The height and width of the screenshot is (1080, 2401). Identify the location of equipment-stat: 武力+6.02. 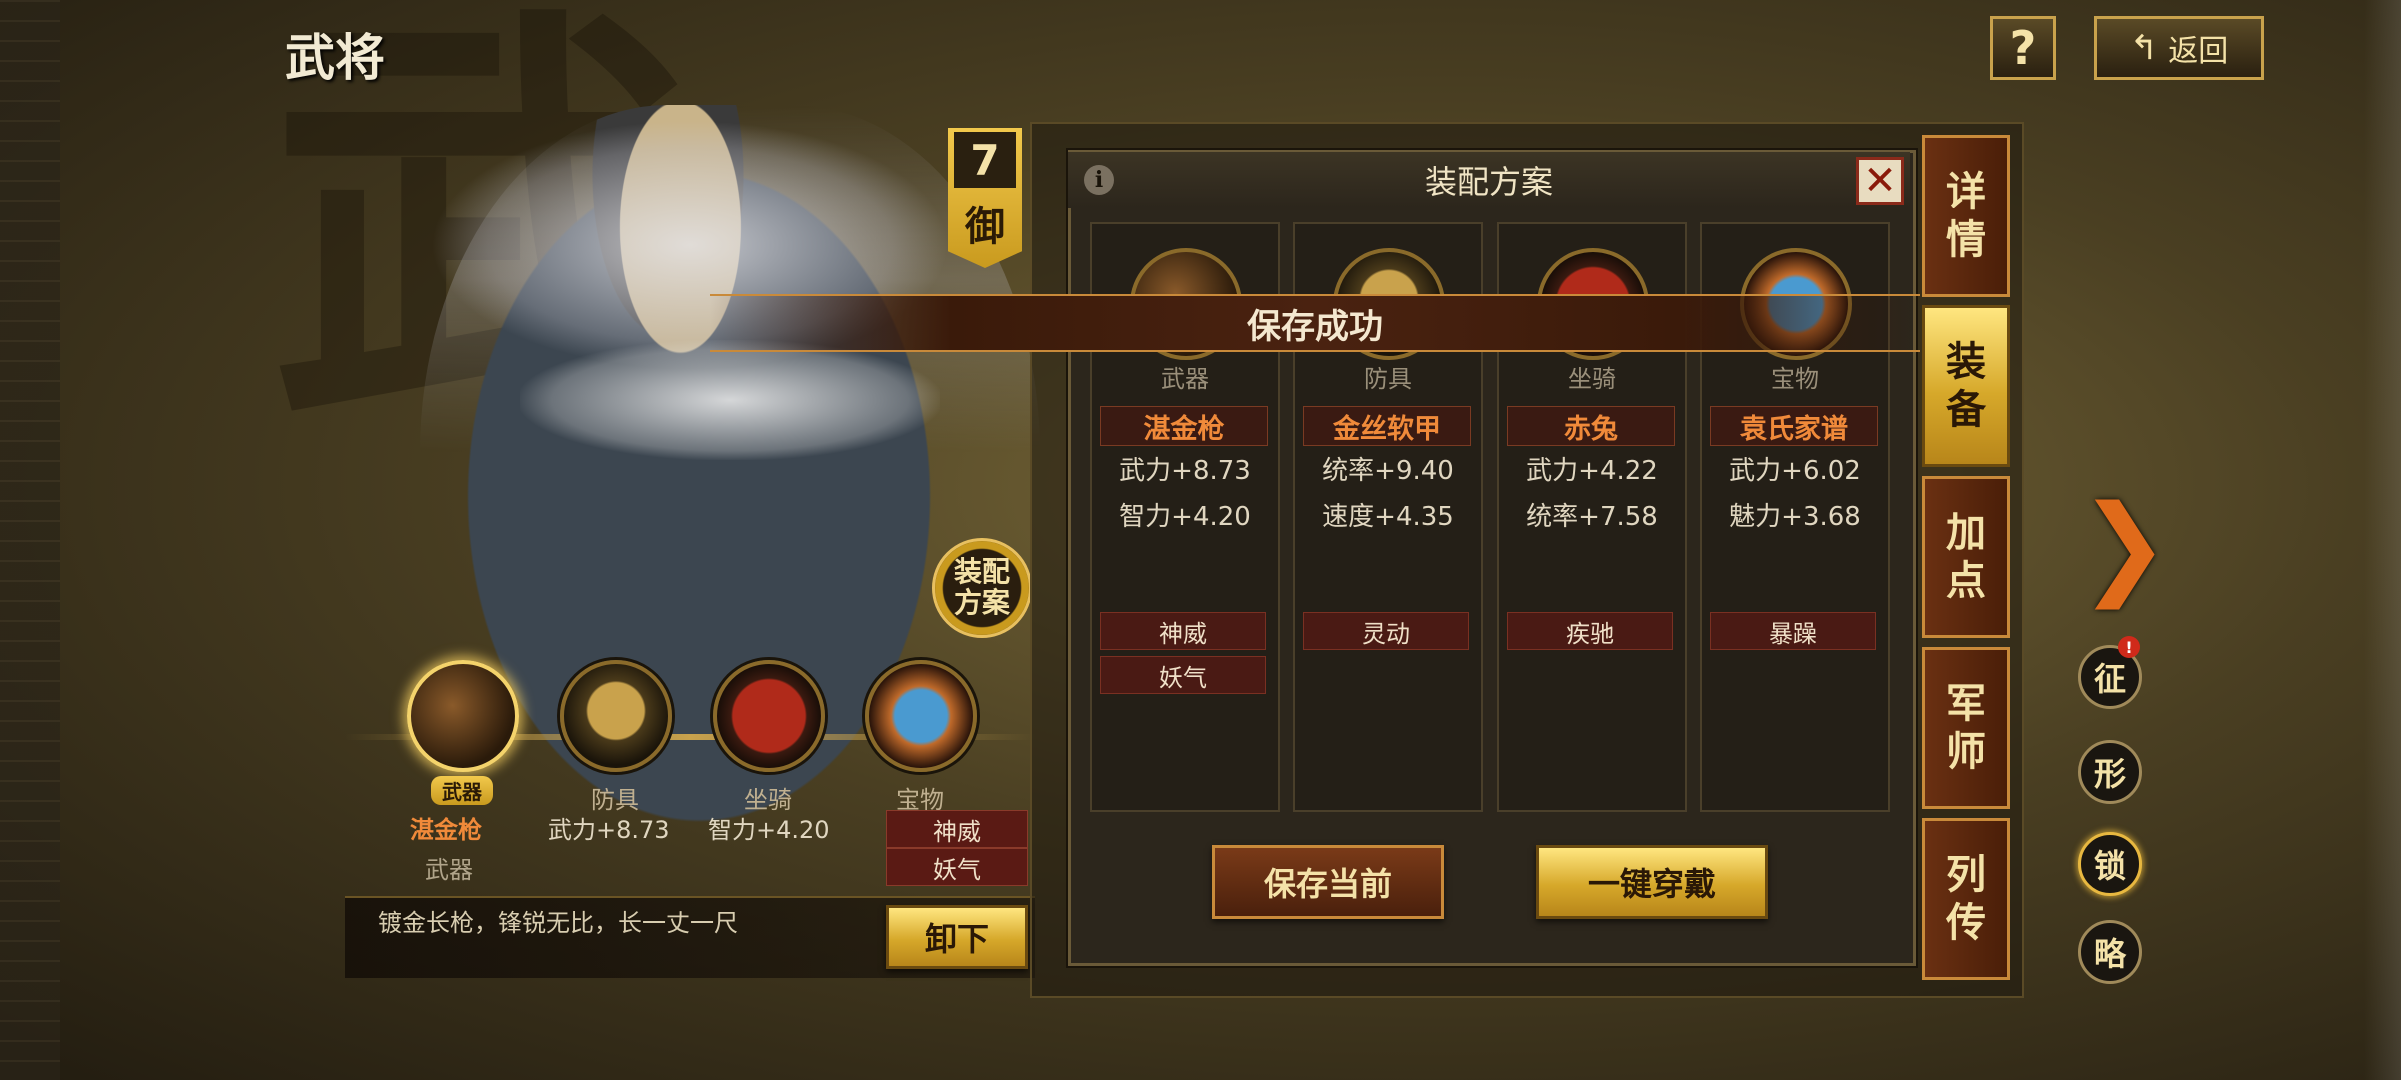
(1795, 471).